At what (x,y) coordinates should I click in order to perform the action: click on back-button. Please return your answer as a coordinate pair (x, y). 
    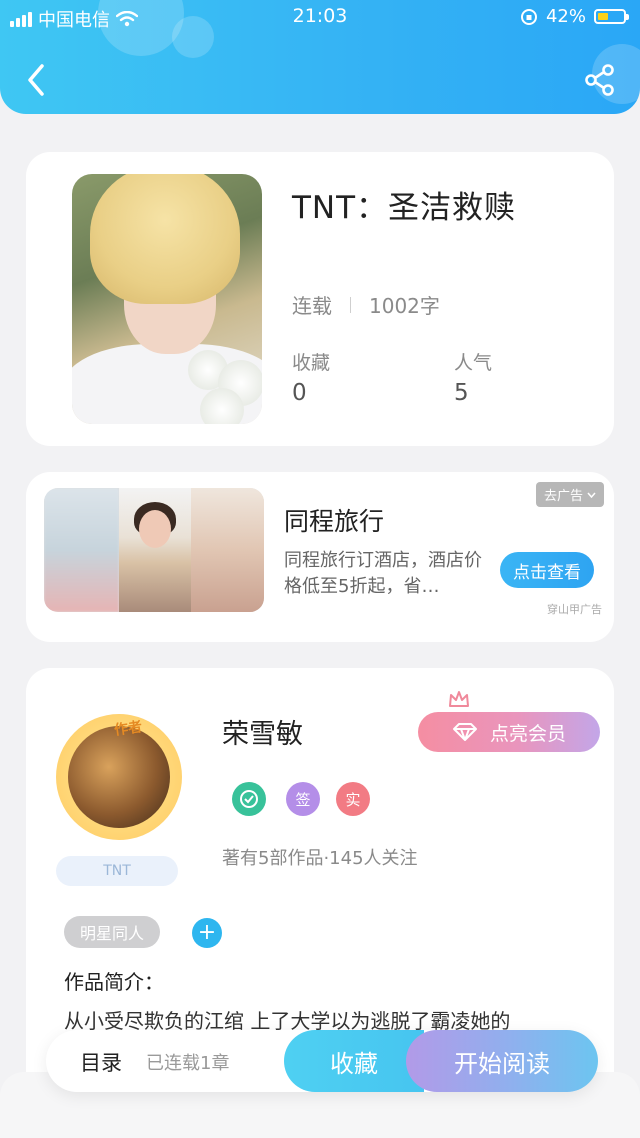
    Looking at the image, I should click on (37, 80).